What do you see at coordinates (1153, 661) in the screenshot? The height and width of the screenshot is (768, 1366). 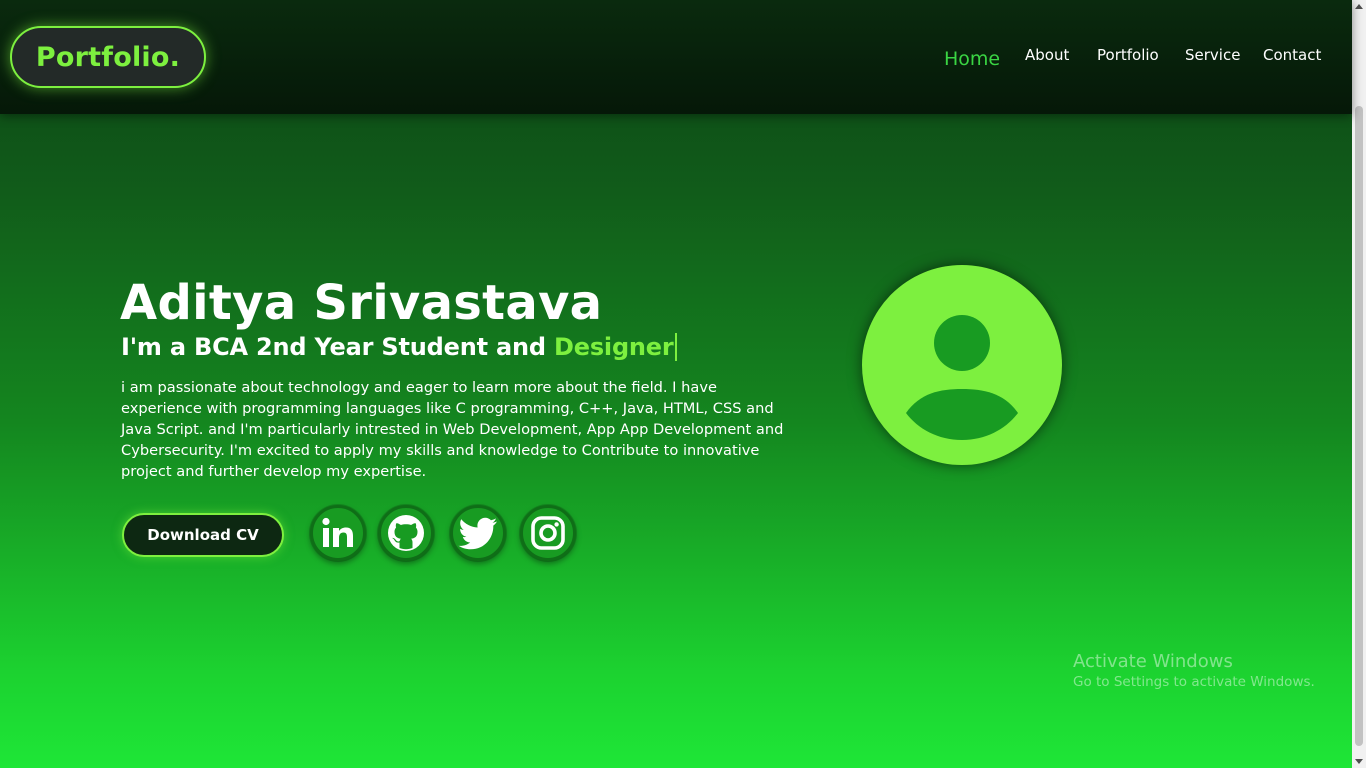 I see `watermark-title: Activate Windows` at bounding box center [1153, 661].